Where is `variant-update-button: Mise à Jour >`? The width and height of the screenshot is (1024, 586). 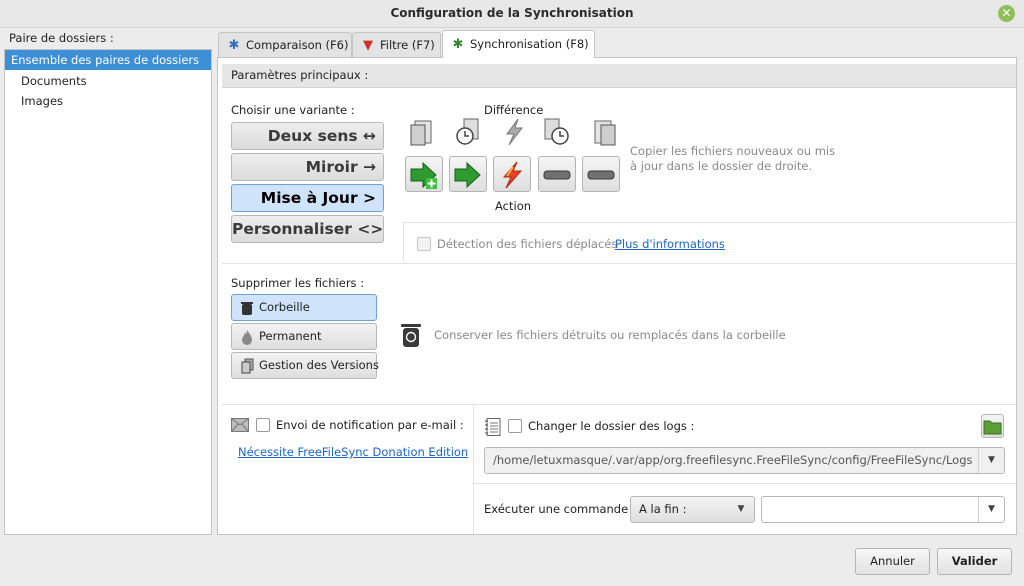 variant-update-button: Mise à Jour > is located at coordinates (307, 198).